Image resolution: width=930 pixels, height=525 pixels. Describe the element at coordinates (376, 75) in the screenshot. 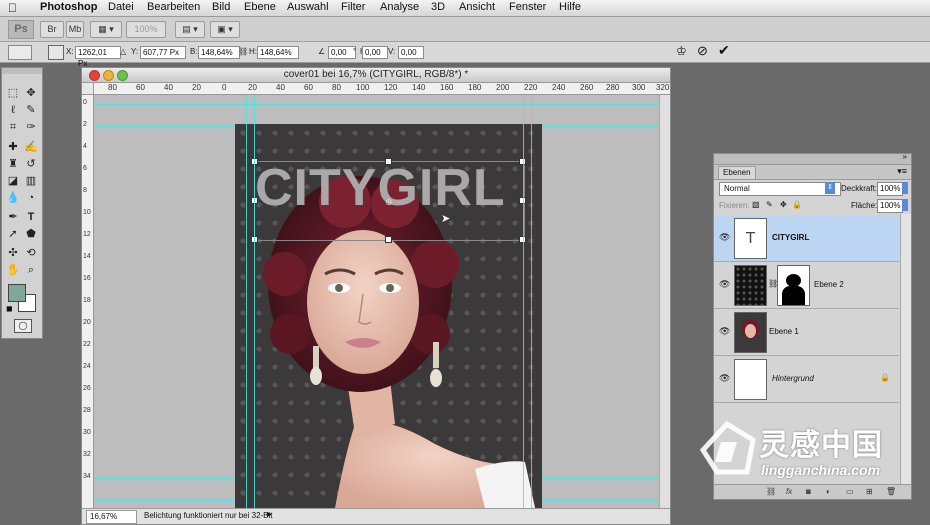

I see `document-title-bar: cover01 bei 16,7% (CITYGIRL, RGB/8*) *` at that location.